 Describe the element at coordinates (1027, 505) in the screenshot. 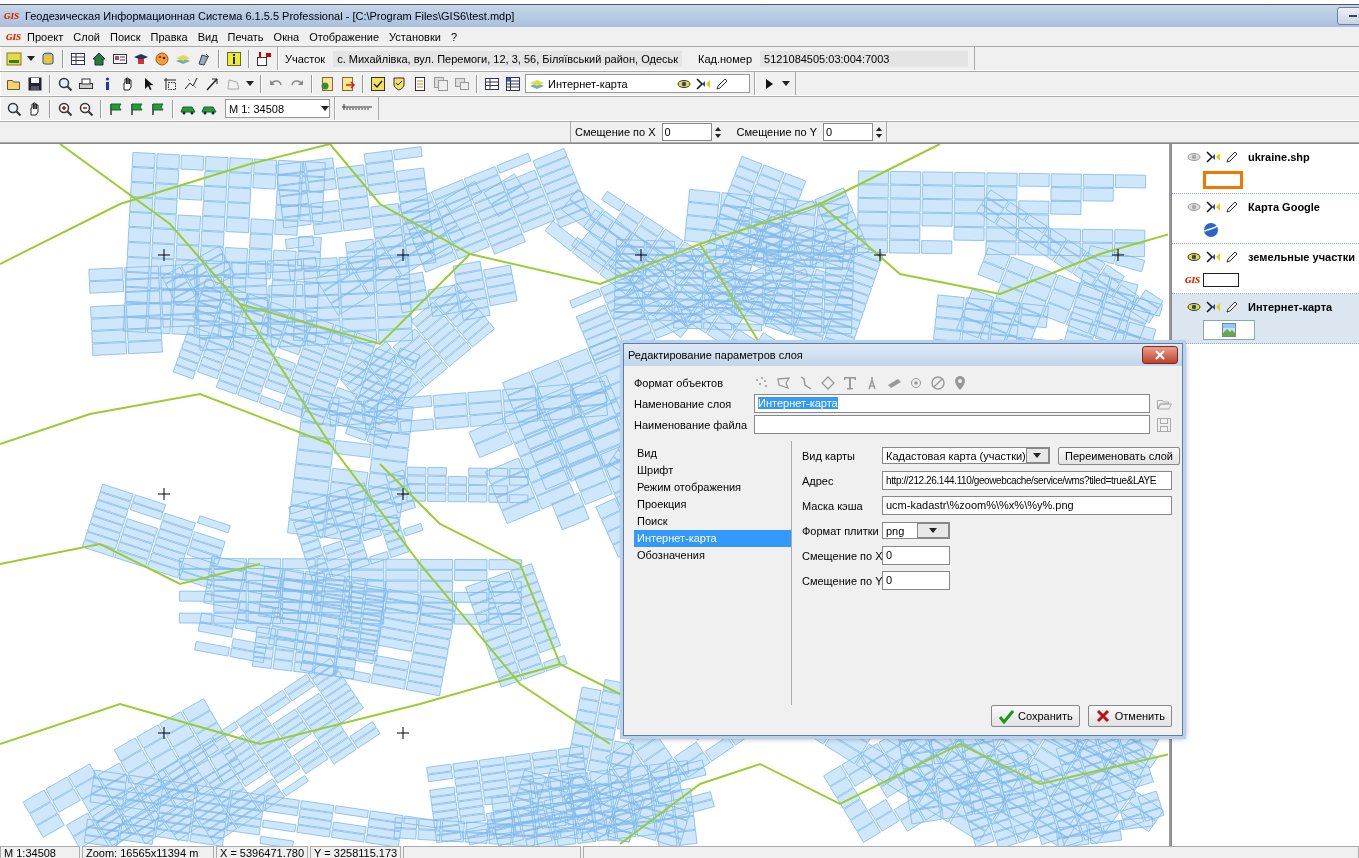

I see `cache-mask-field: ucm-kadastr\%zoom%\%x%\%y%.png` at that location.